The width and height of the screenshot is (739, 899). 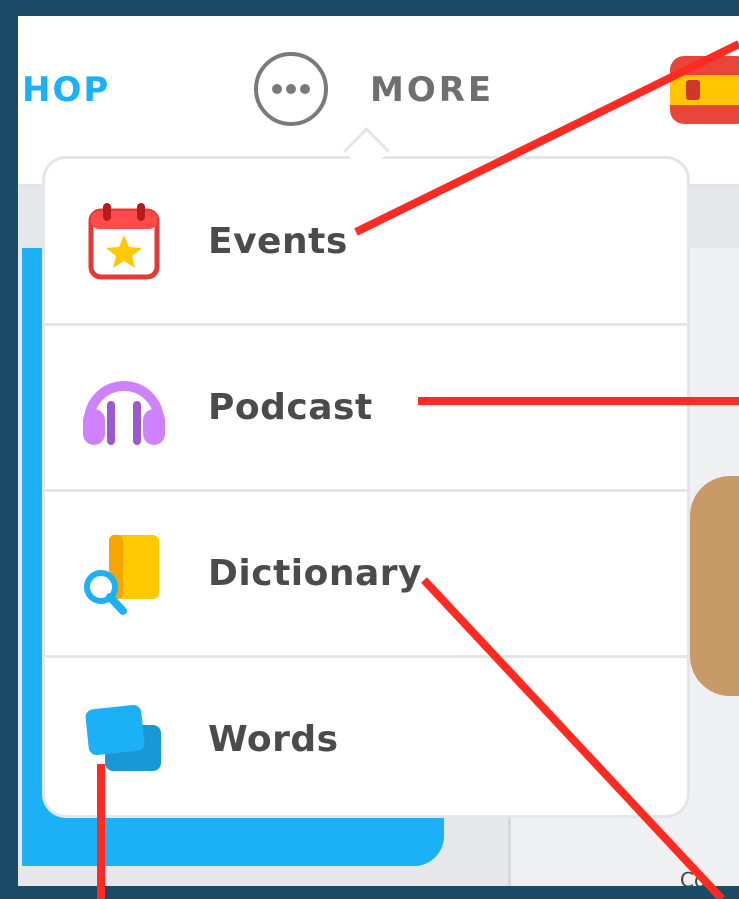 I want to click on flashcards-icon, so click(x=123, y=737).